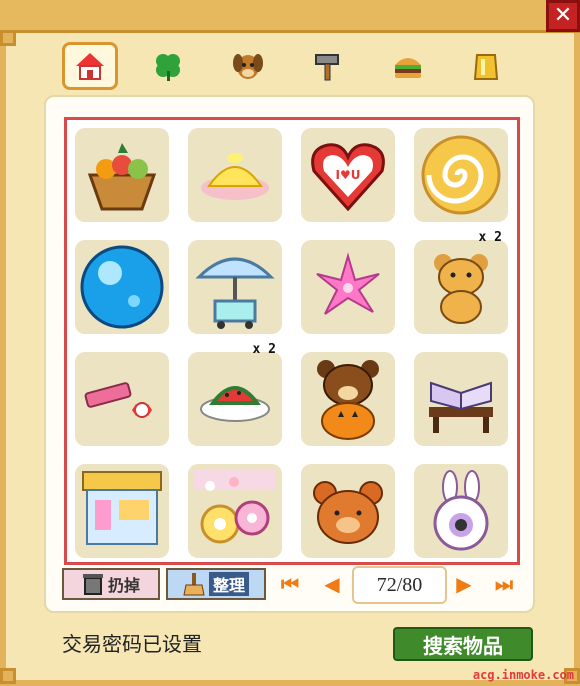  I want to click on trade-password-status: 交易密码已设置, so click(132, 644).